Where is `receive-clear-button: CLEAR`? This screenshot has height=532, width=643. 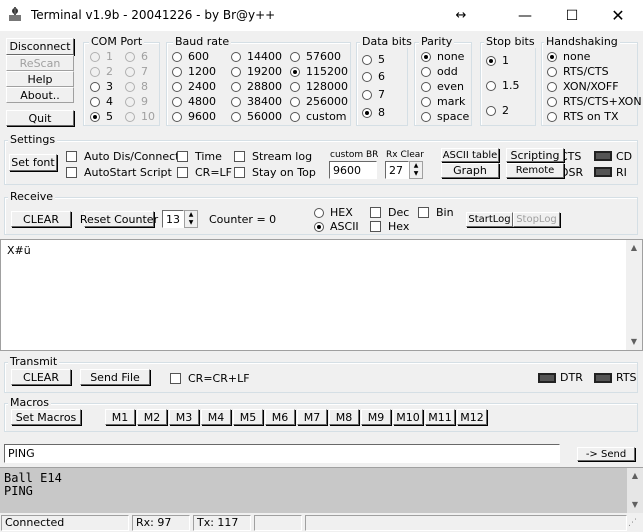
receive-clear-button: CLEAR is located at coordinates (41, 219).